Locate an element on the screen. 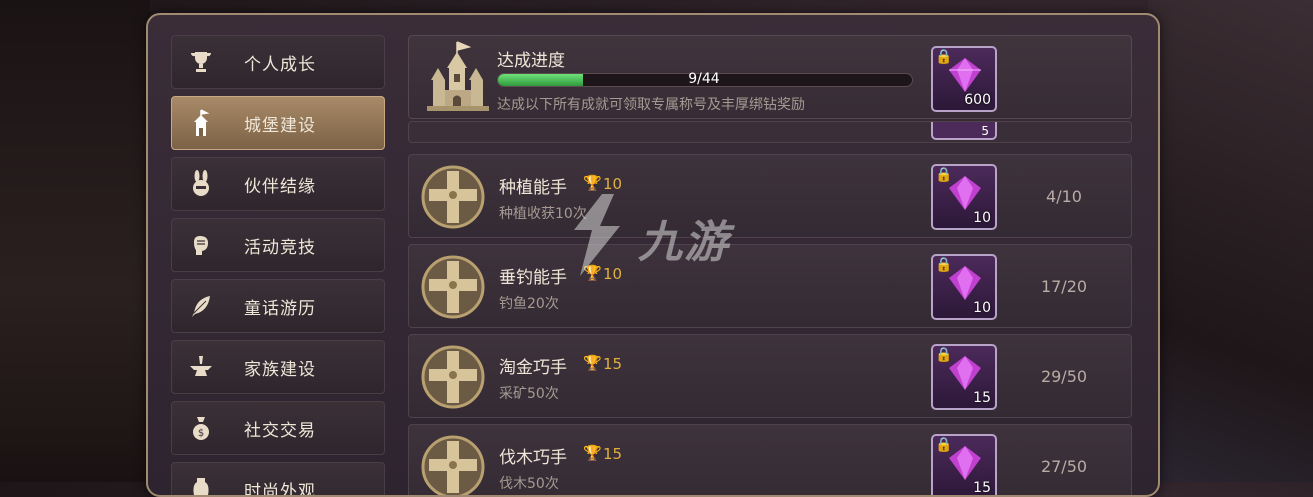 This screenshot has width=1313, height=497. bunny-helmet-icon is located at coordinates (201, 184).